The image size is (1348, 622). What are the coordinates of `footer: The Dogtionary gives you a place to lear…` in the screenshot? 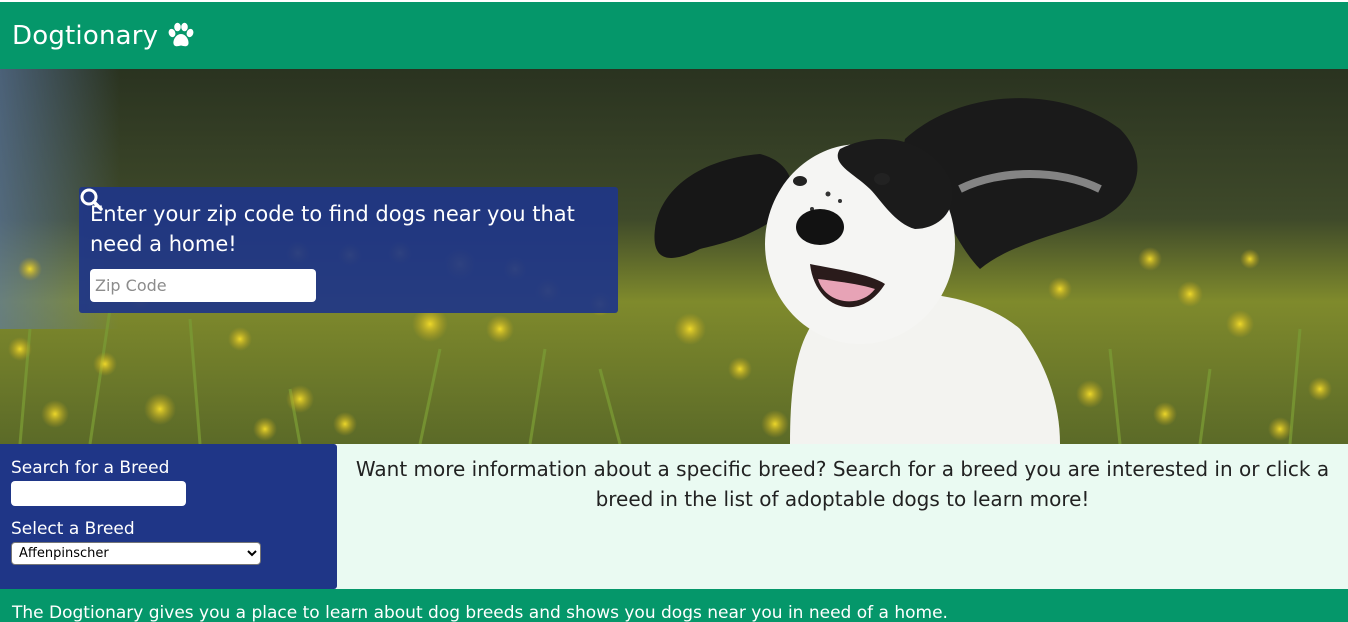 It's located at (674, 605).